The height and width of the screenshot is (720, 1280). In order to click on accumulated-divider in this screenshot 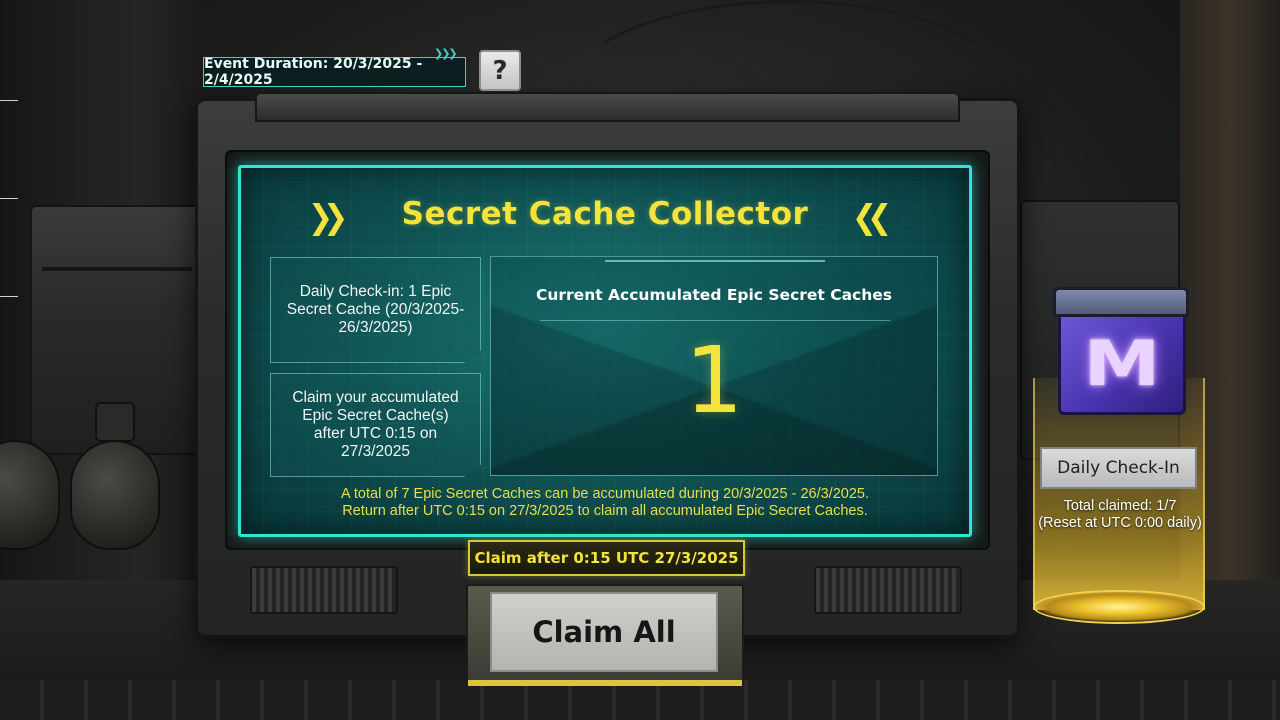, I will do `click(715, 320)`.